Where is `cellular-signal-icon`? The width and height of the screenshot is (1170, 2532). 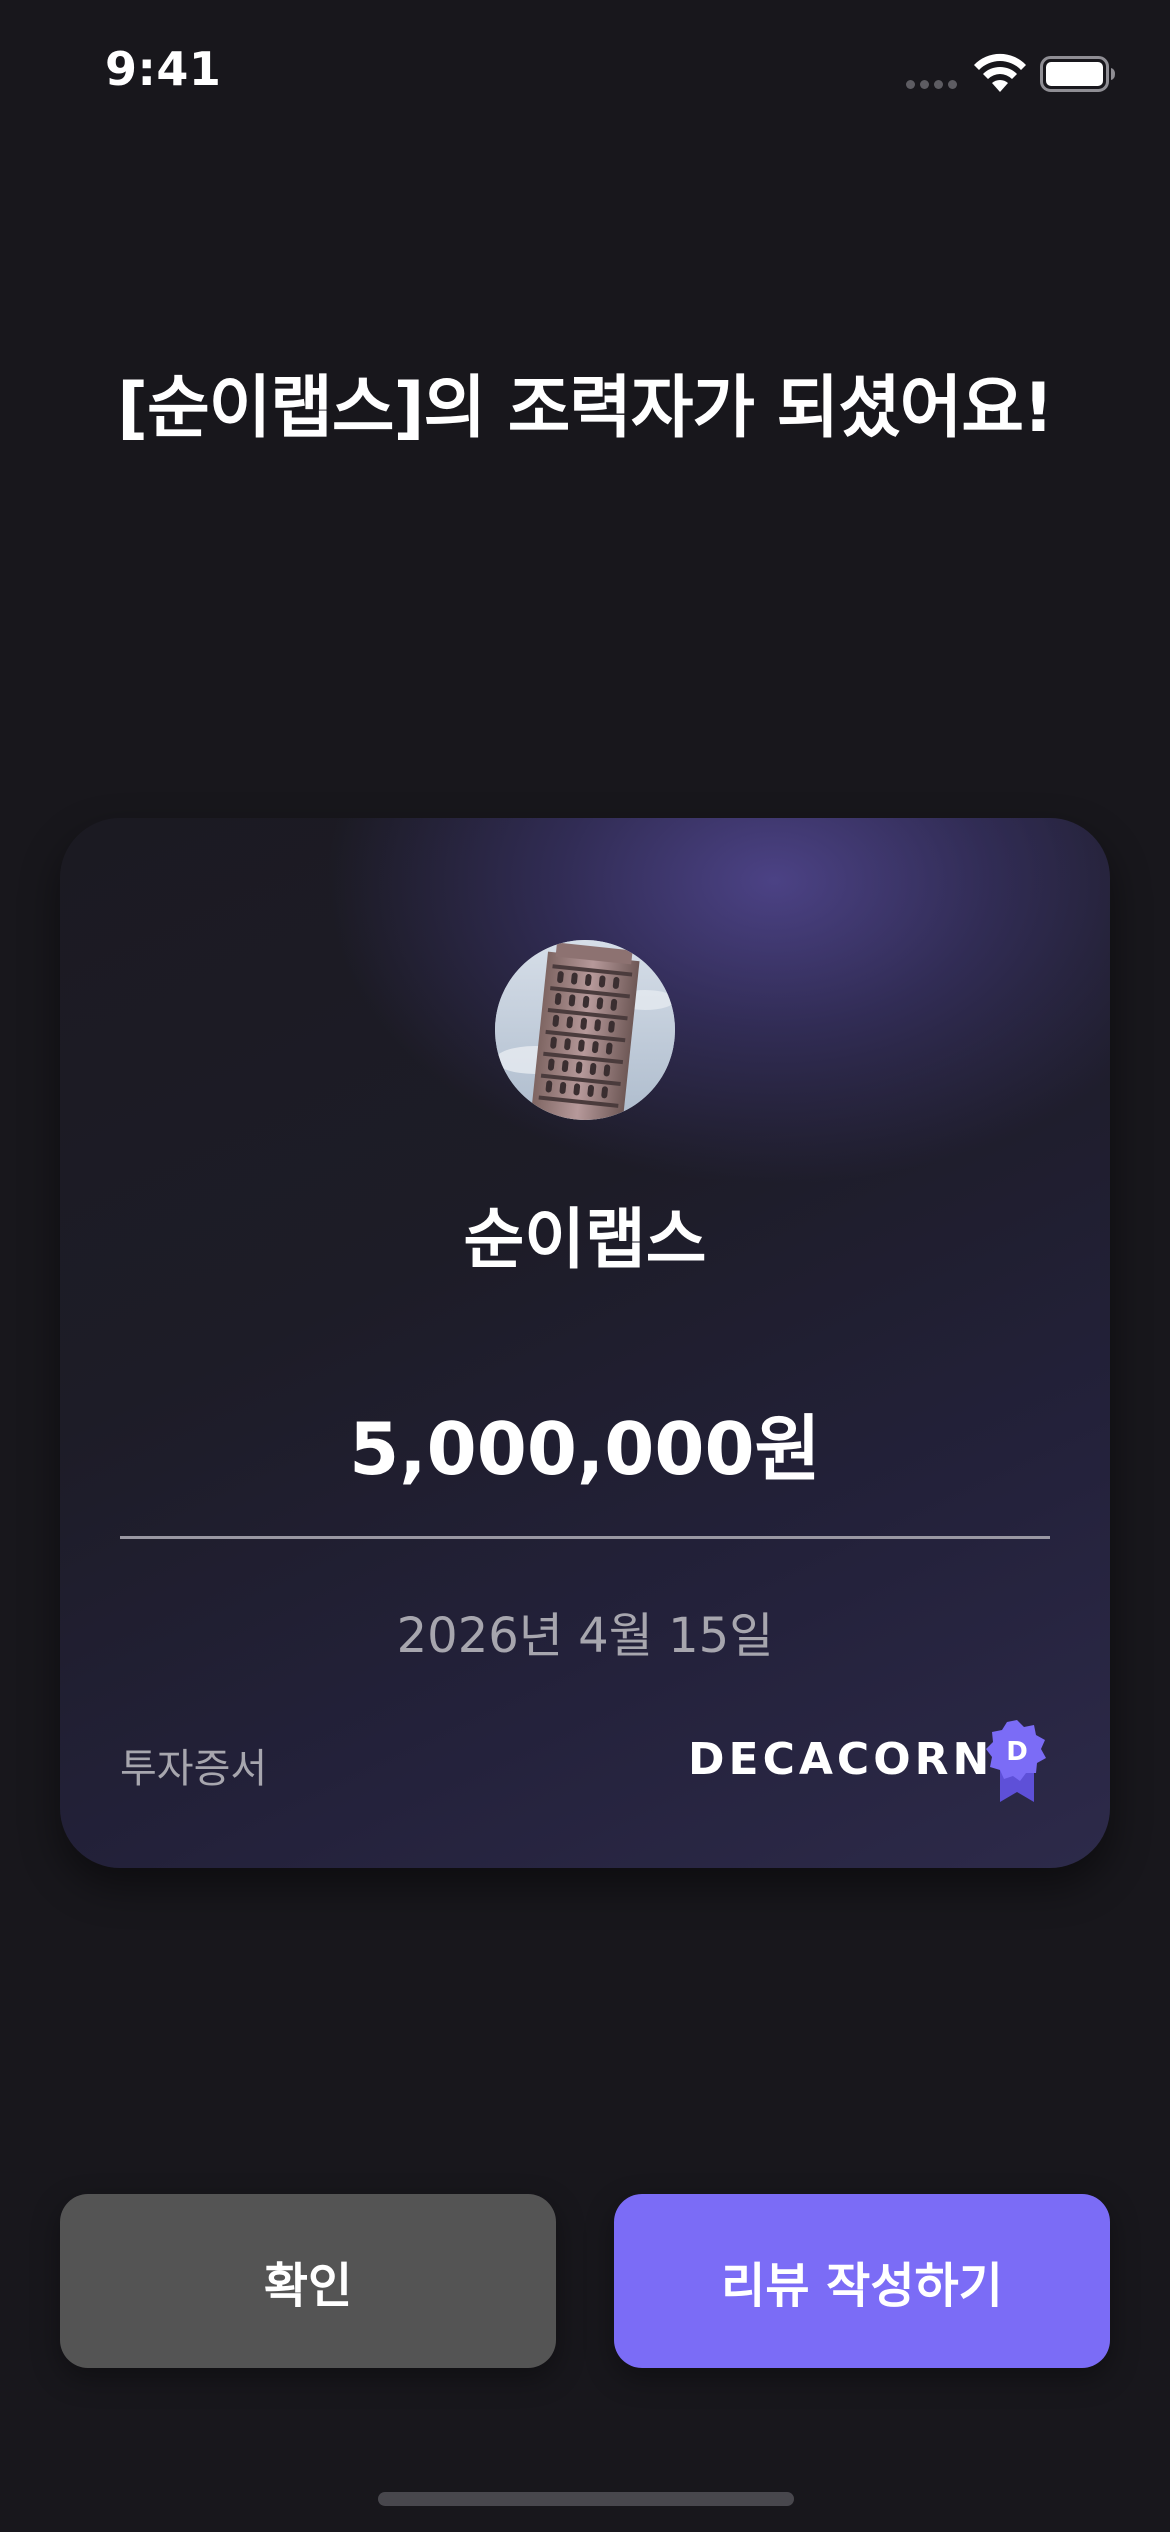
cellular-signal-icon is located at coordinates (932, 85).